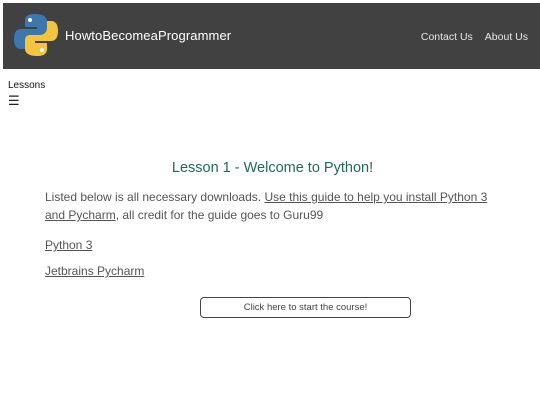 The height and width of the screenshot is (405, 540). I want to click on start-course-button: Click here to start the course!, so click(305, 307).